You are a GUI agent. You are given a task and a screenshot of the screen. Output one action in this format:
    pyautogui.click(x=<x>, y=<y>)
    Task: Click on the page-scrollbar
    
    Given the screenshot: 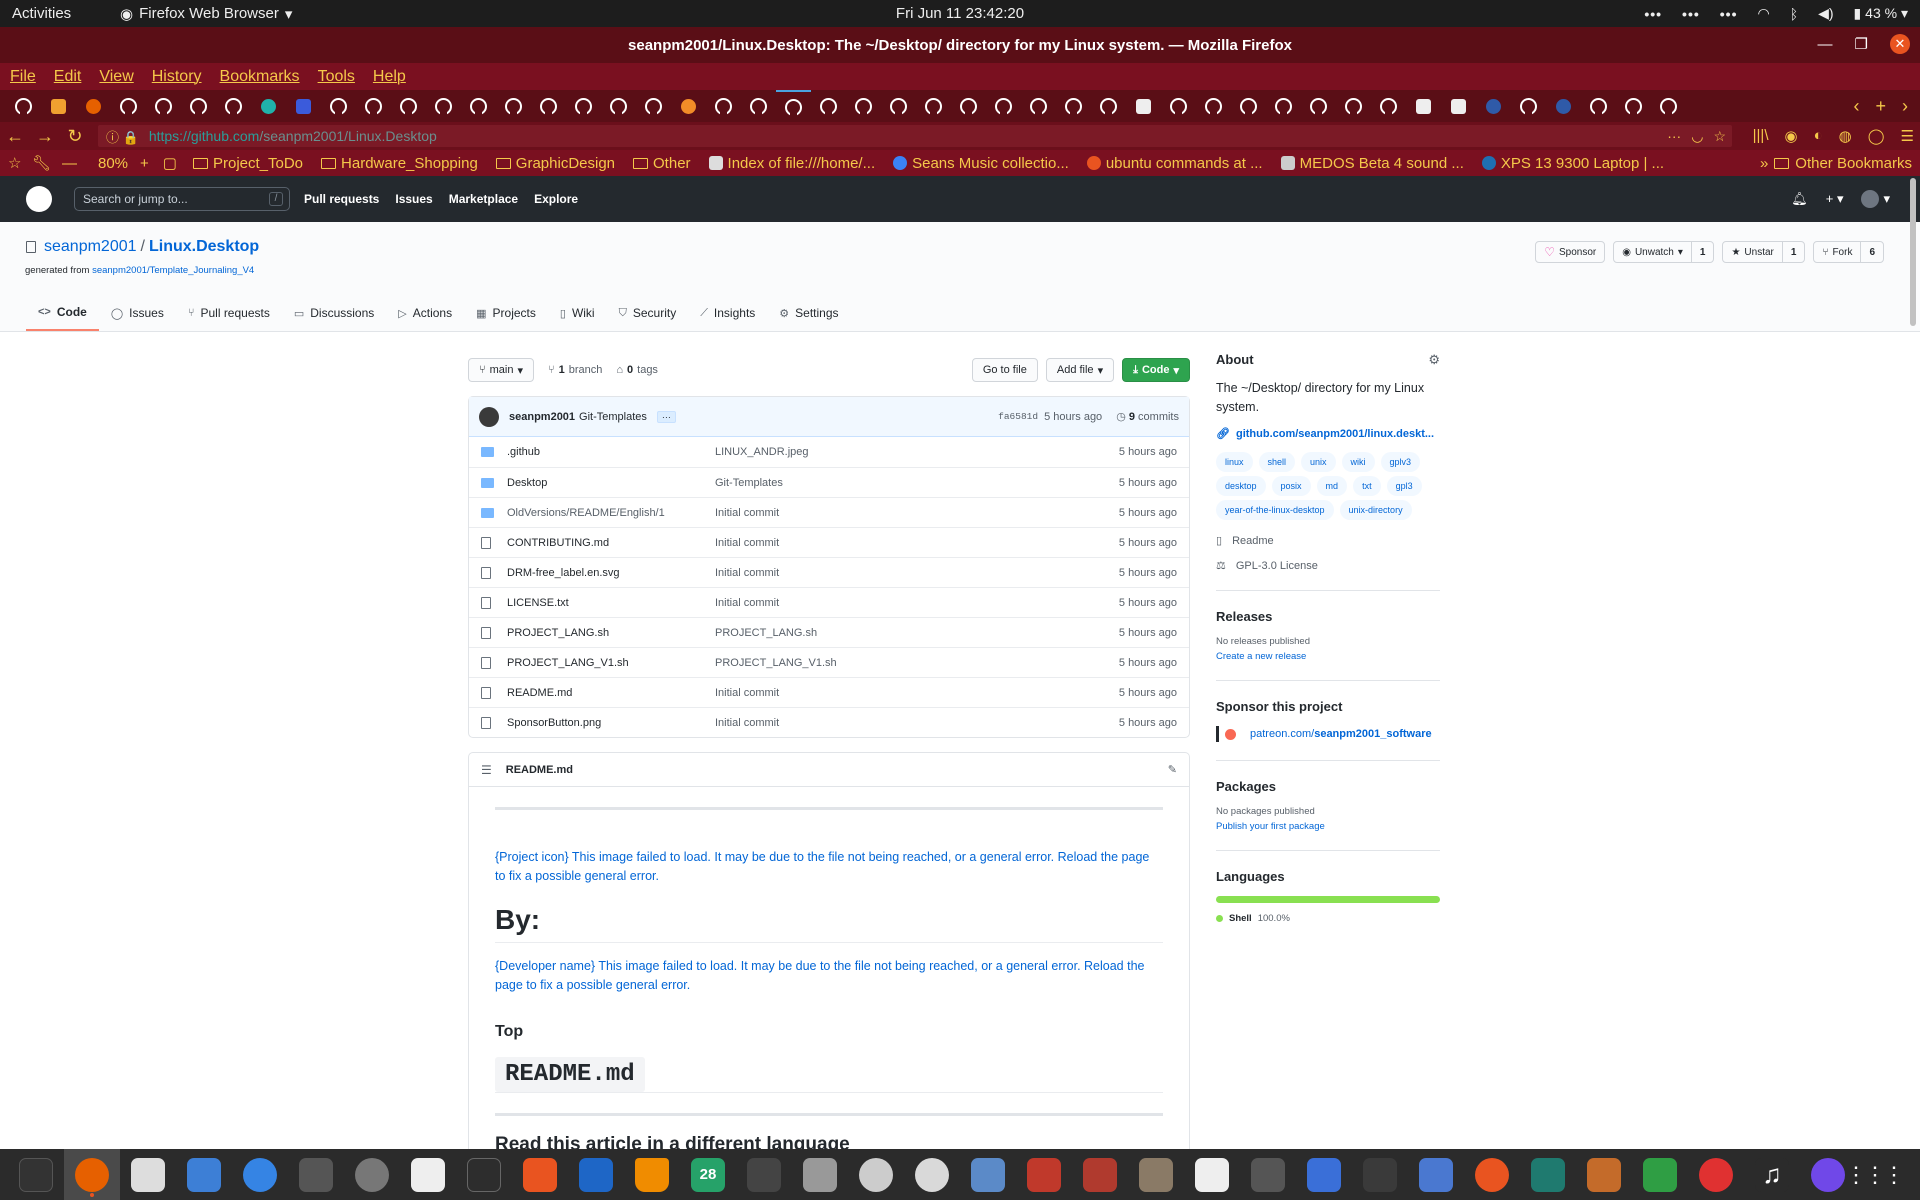 What is the action you would take?
    pyautogui.click(x=1913, y=252)
    